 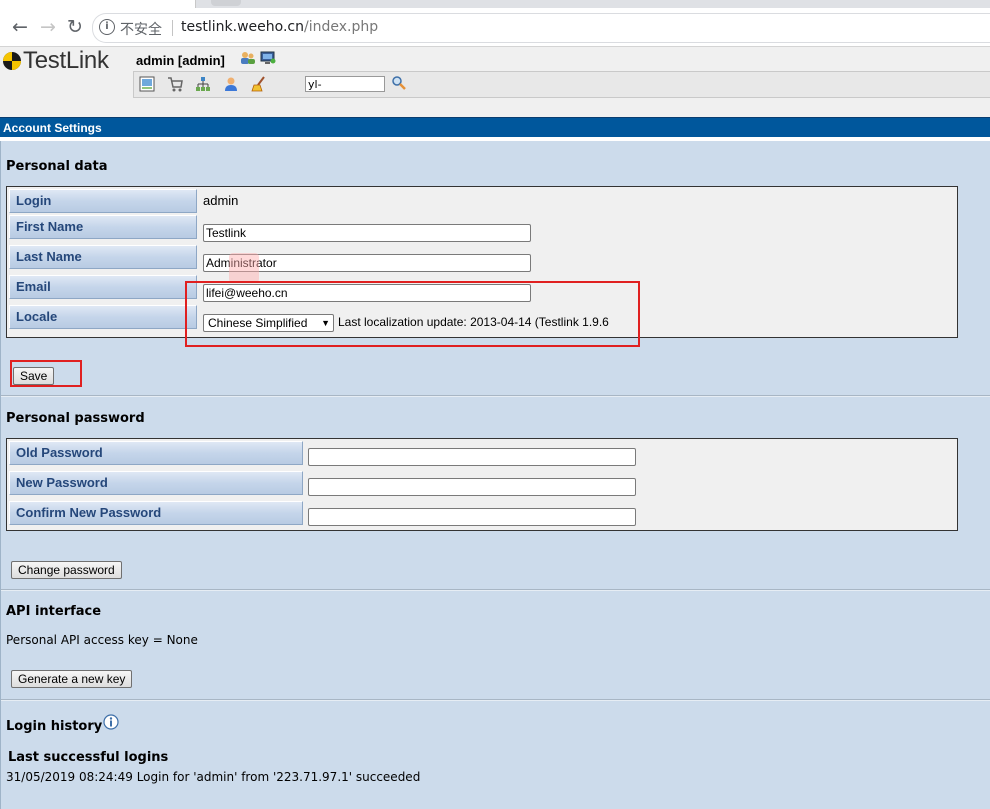 I want to click on email-label: Email, so click(x=103, y=287).